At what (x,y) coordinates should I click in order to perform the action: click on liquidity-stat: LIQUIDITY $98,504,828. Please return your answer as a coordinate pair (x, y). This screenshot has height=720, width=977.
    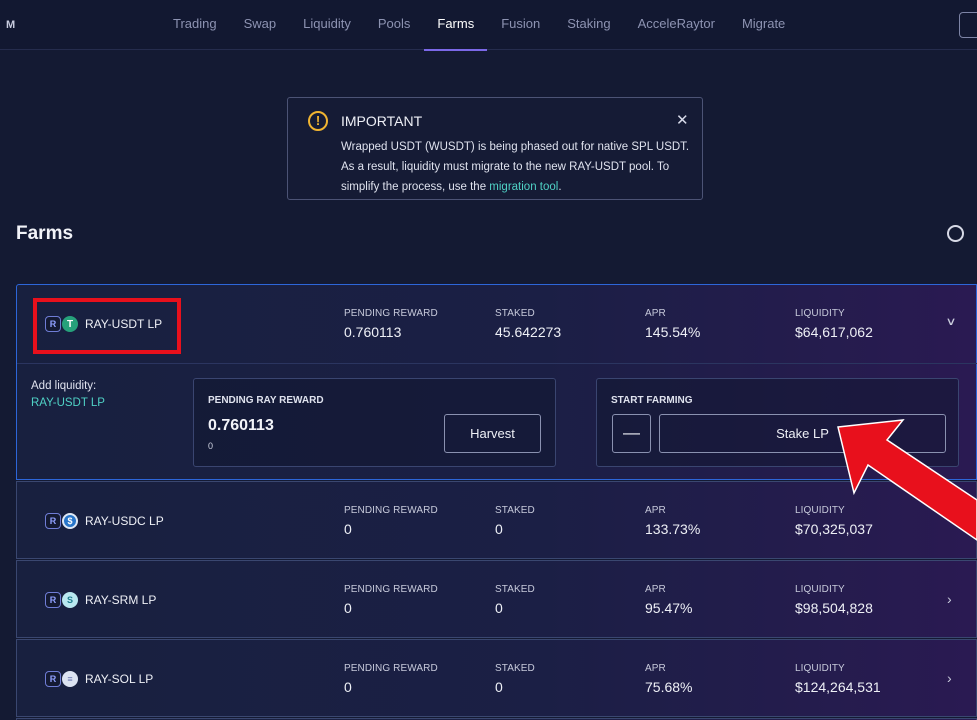
    Looking at the image, I should click on (834, 600).